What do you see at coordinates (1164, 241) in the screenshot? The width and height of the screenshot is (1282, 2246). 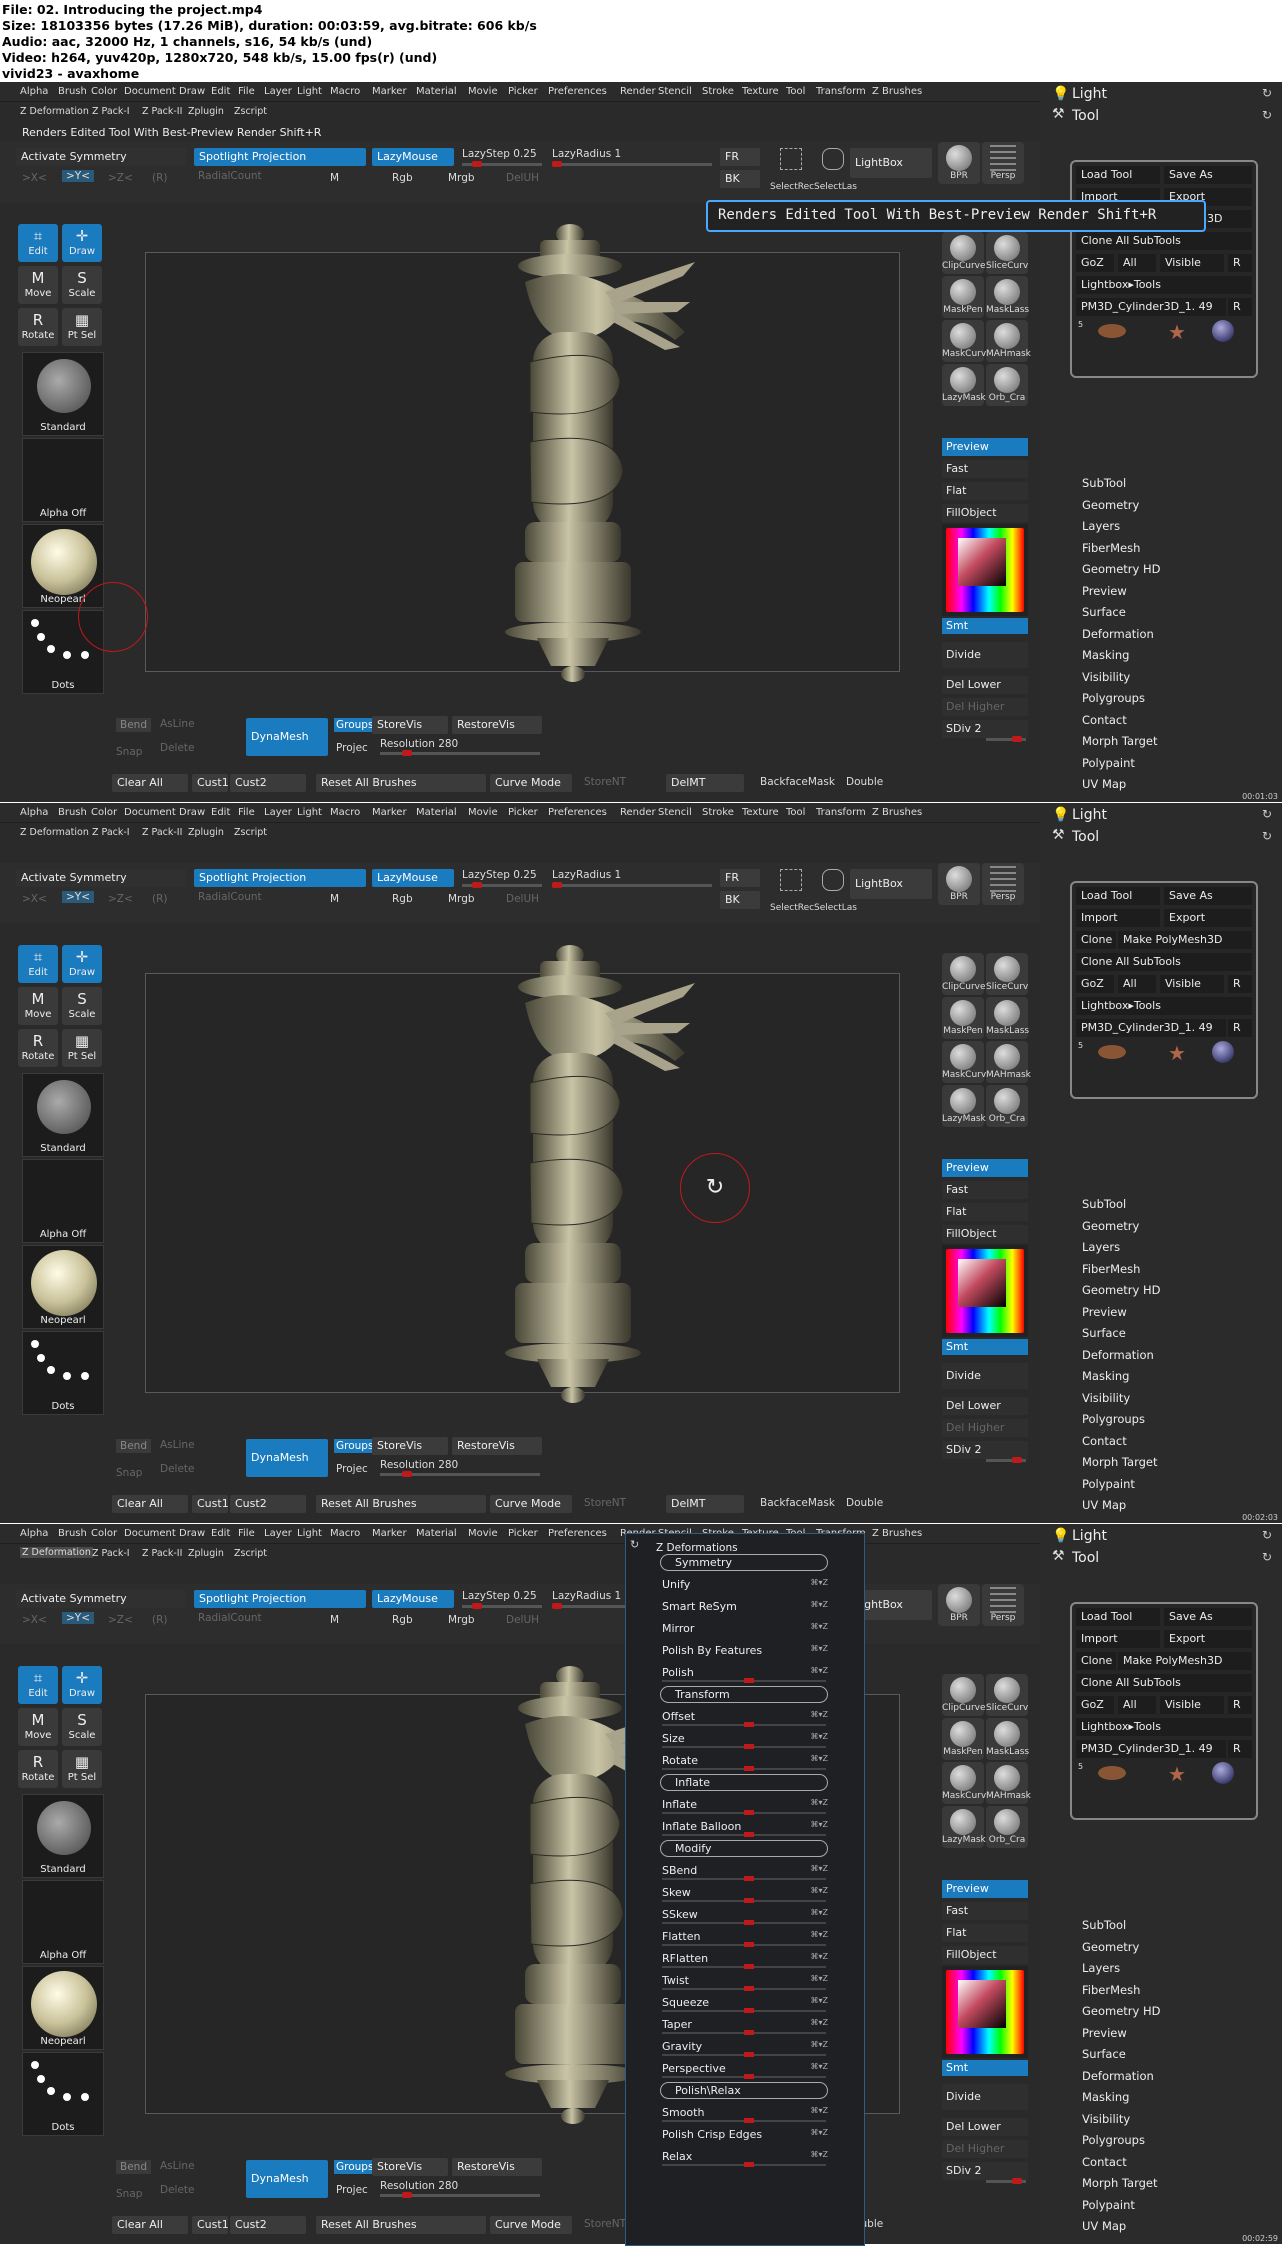 I see `clone-all-subtools-button: Clone All SubTools` at bounding box center [1164, 241].